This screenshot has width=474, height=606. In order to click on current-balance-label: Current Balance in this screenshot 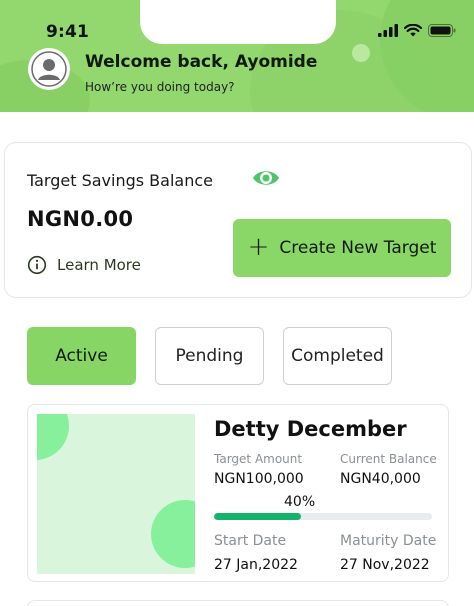, I will do `click(388, 459)`.